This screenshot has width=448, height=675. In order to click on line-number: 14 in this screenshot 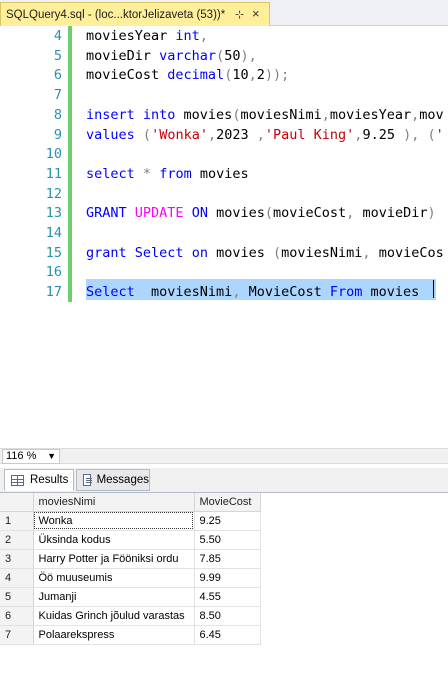, I will do `click(53, 233)`.